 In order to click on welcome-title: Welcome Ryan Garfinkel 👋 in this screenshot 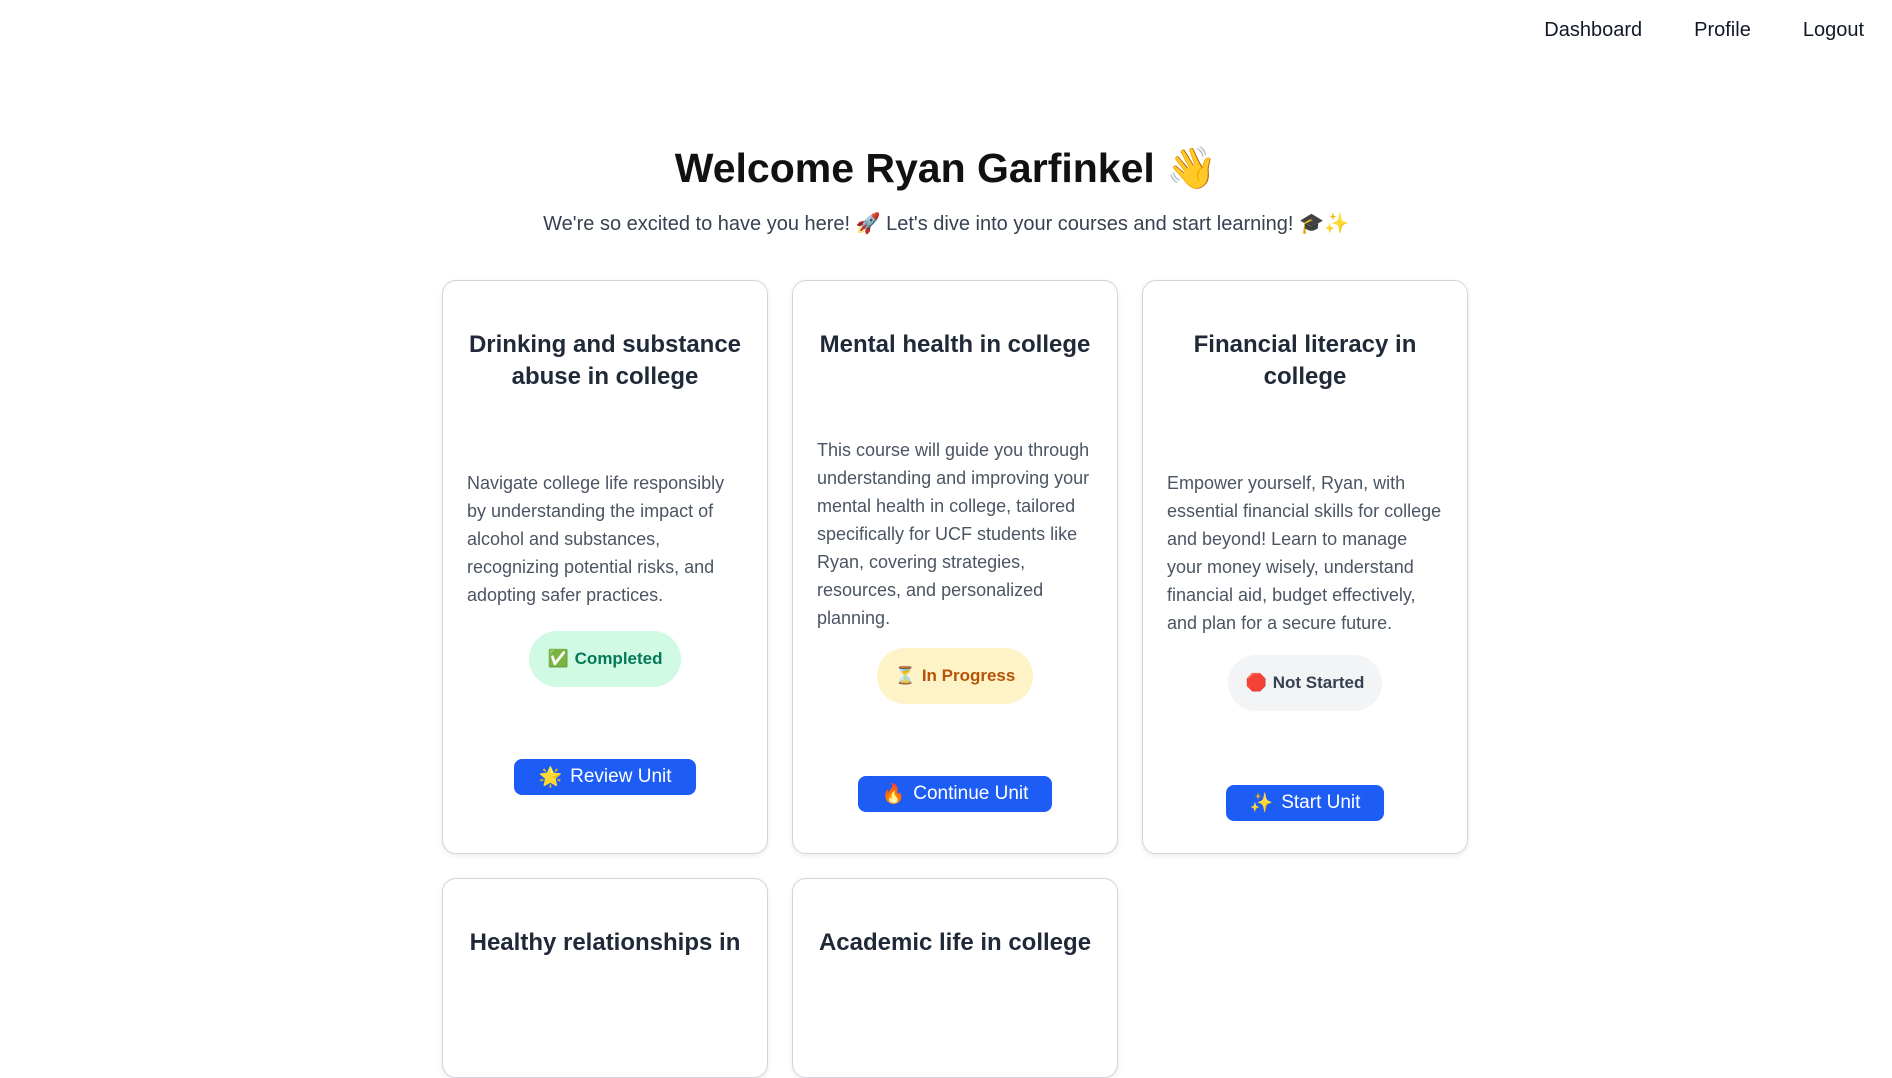, I will do `click(946, 168)`.